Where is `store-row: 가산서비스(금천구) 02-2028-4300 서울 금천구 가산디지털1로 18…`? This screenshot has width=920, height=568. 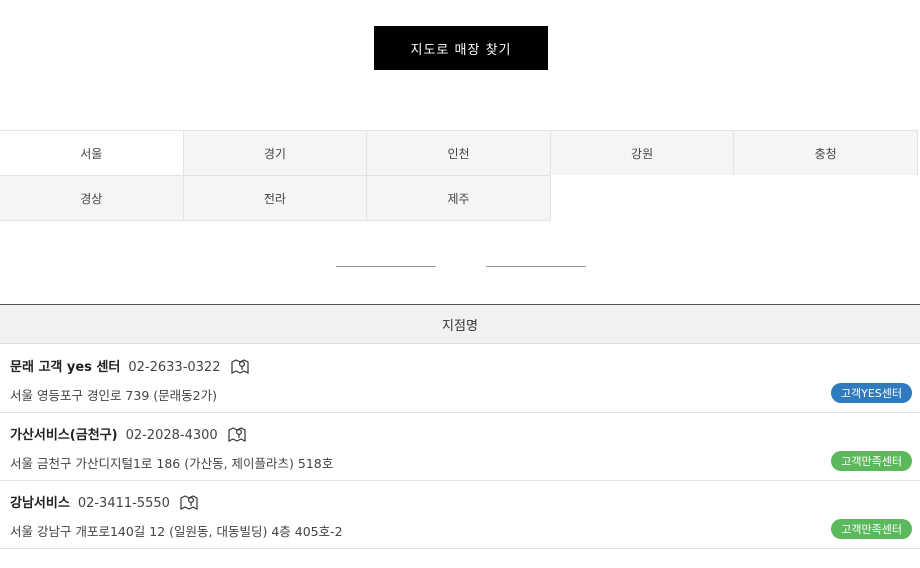
store-row: 가산서비스(금천구) 02-2028-4300 서울 금천구 가산디지털1로 18… is located at coordinates (460, 447).